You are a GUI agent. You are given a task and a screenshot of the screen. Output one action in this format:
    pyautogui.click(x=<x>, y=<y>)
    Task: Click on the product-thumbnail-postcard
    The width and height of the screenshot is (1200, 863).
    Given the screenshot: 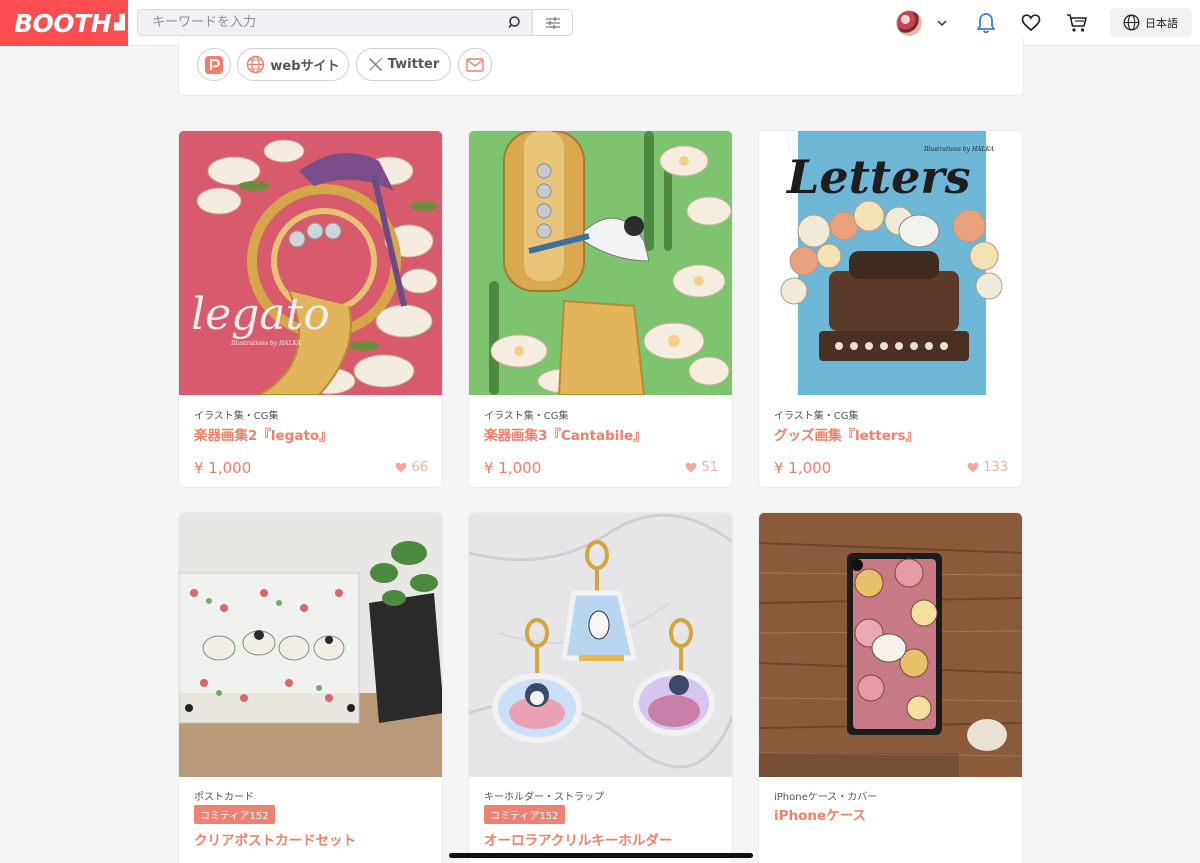 What is the action you would take?
    pyautogui.click(x=310, y=645)
    